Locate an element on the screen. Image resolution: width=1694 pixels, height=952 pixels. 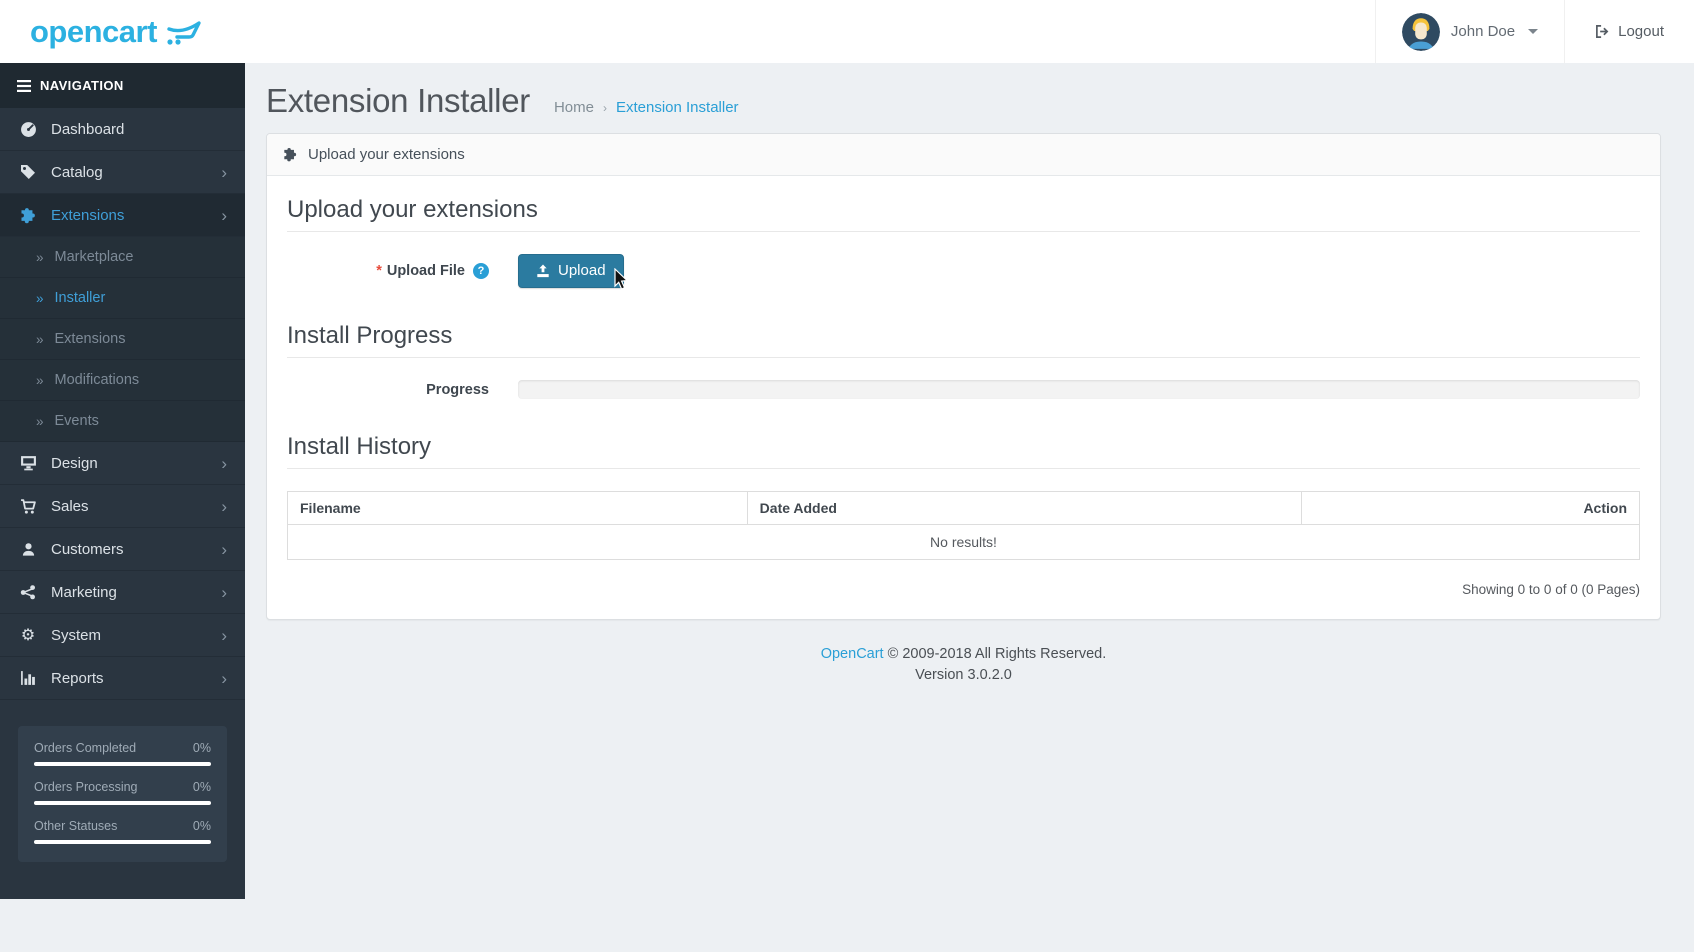
upload-file-row: * Upload File ? Upload is located at coordinates (963, 272).